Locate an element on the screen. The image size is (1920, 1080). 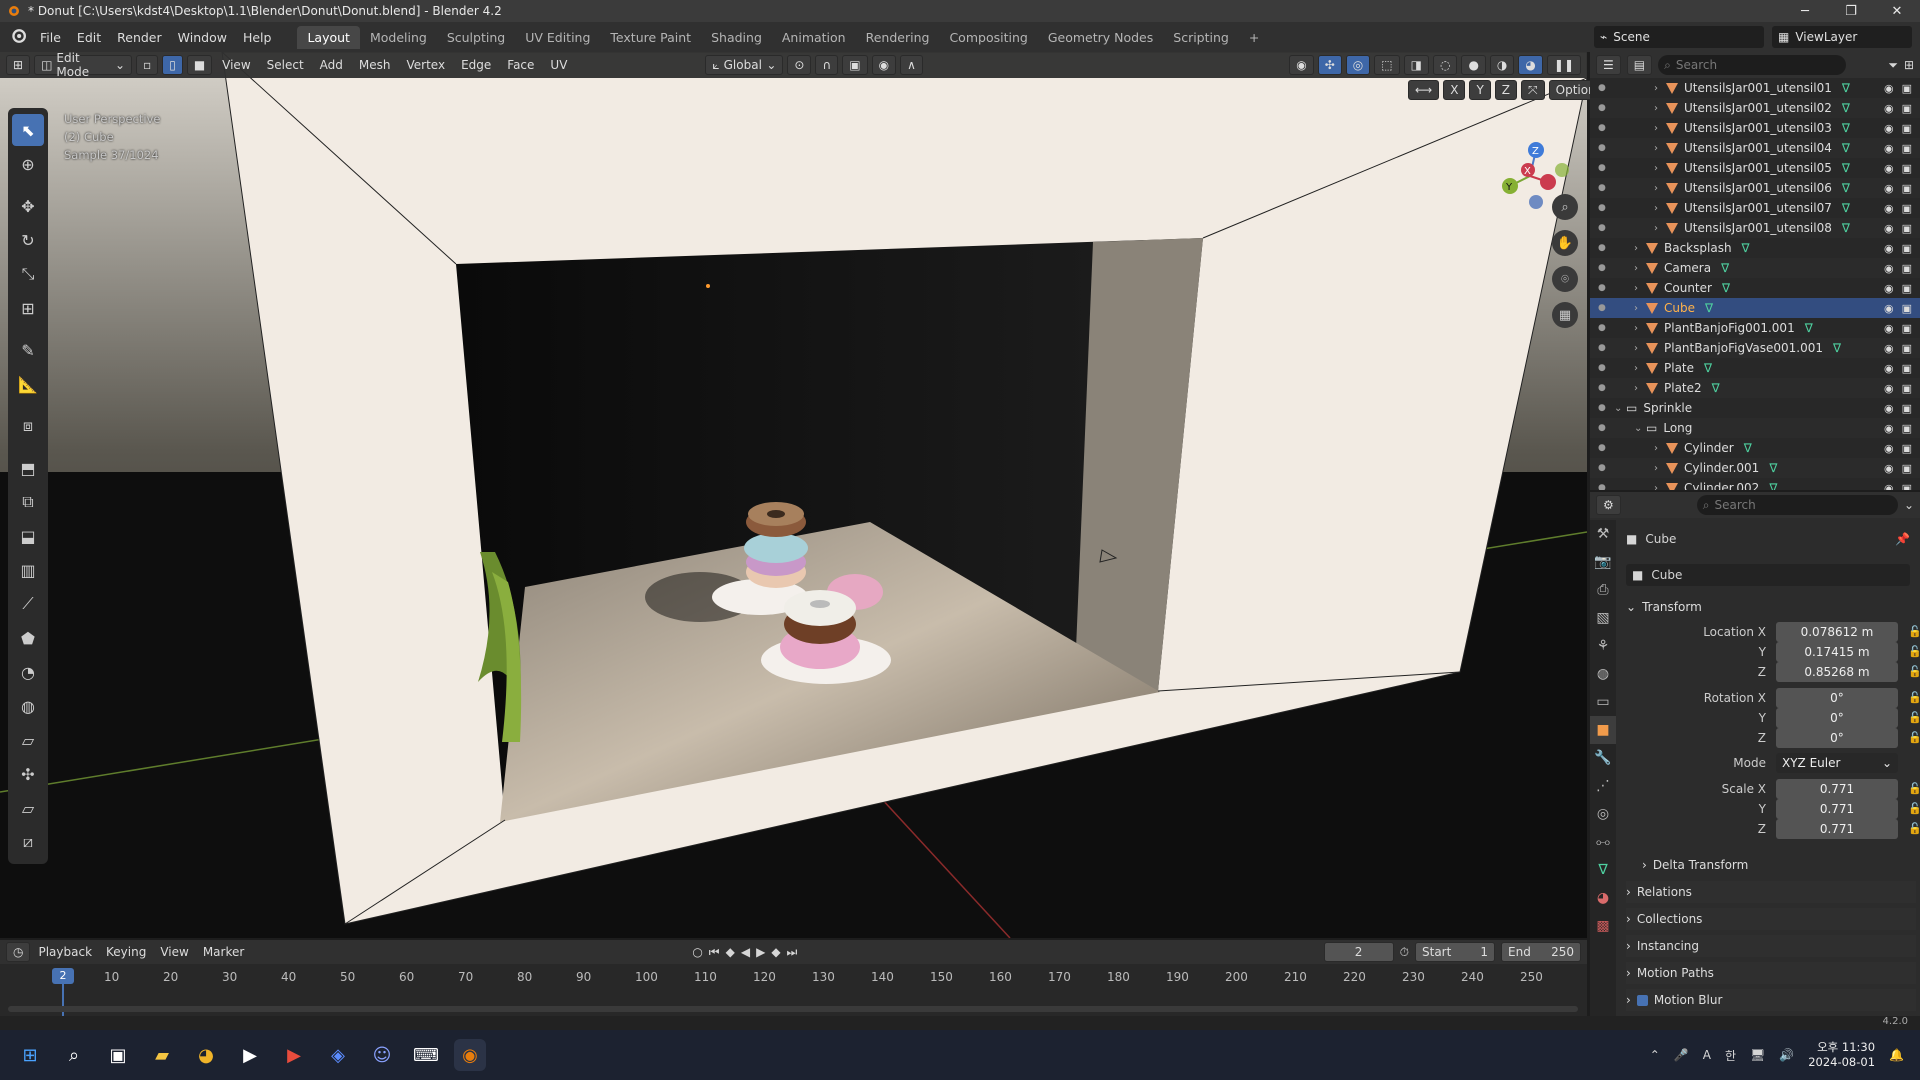
auto-merge-button: ⤧ is located at coordinates (1533, 90).